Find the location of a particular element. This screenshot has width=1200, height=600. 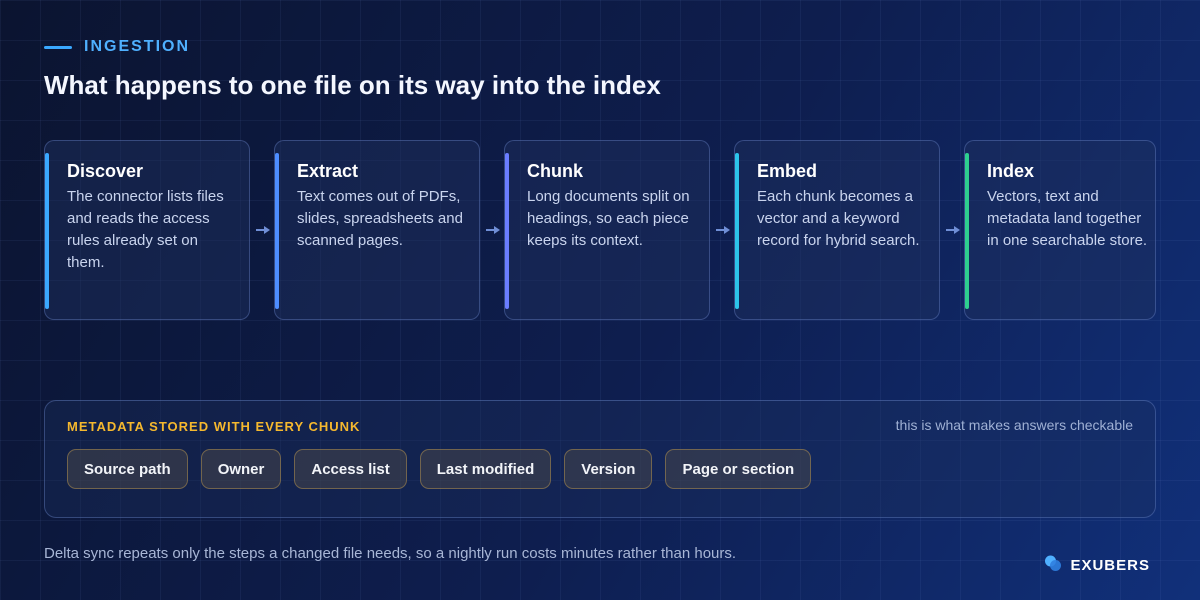

metadata-note: this is what makes answers checkable is located at coordinates (1014, 425).